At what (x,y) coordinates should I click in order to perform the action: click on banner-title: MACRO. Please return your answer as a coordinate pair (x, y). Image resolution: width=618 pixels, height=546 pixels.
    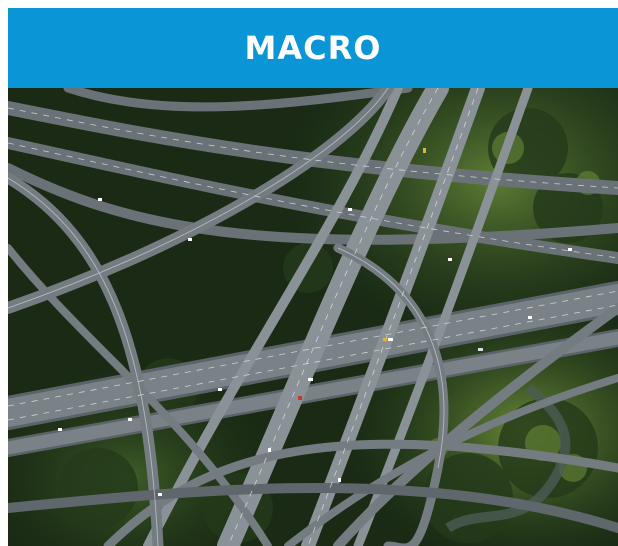
    Looking at the image, I should click on (313, 48).